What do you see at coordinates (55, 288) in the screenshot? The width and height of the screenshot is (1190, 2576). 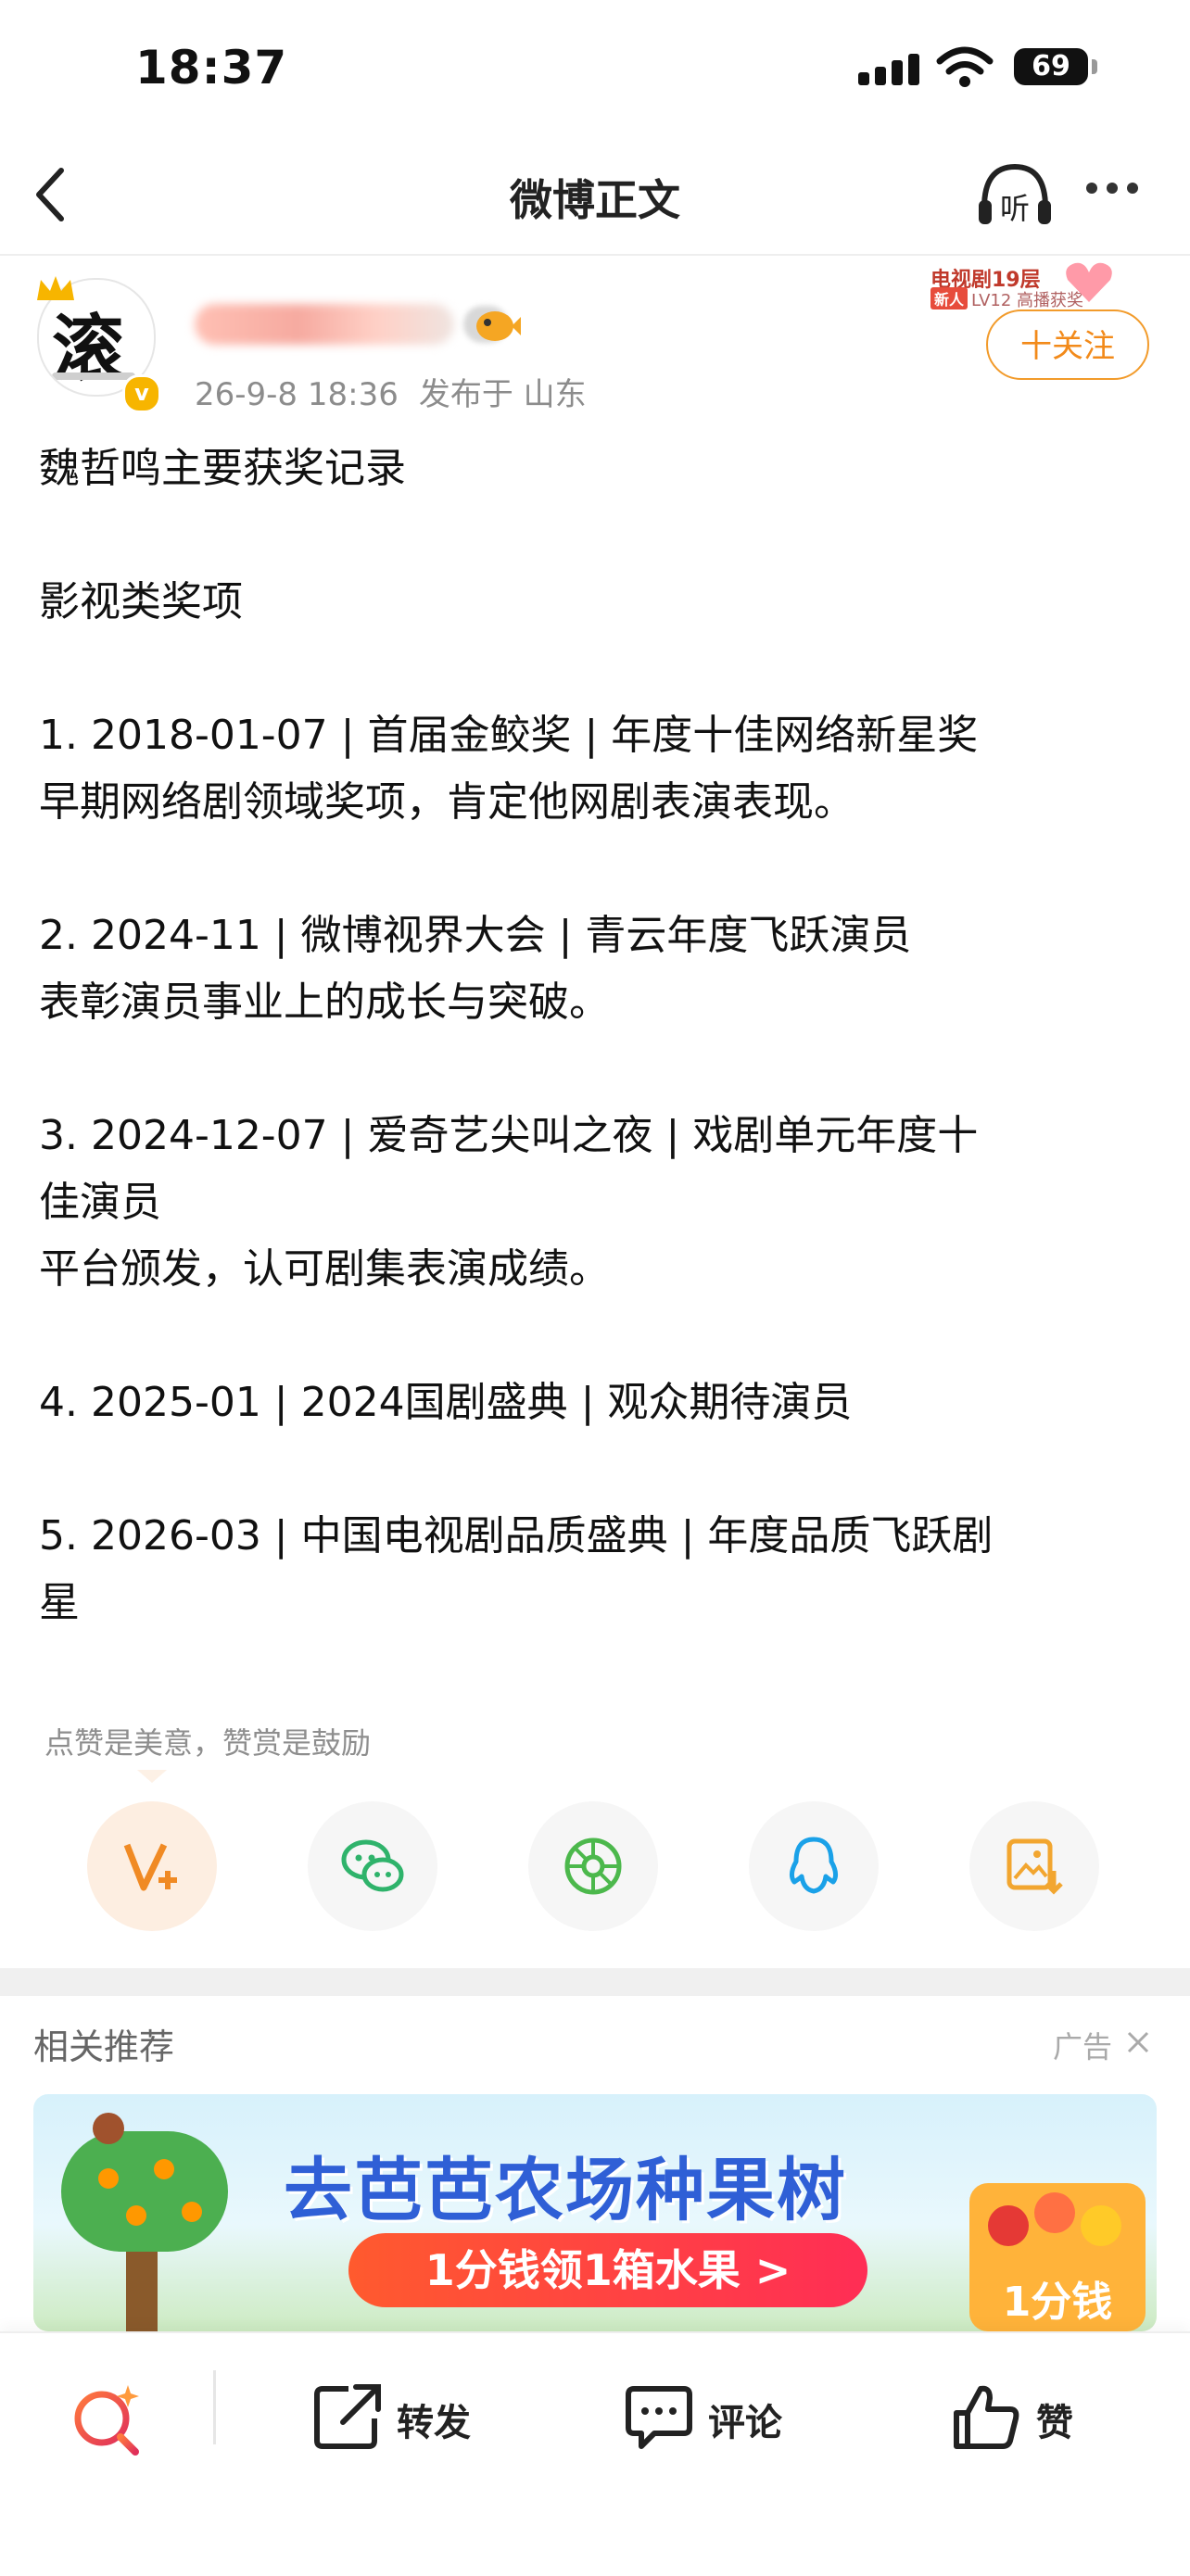 I see `crown-icon` at bounding box center [55, 288].